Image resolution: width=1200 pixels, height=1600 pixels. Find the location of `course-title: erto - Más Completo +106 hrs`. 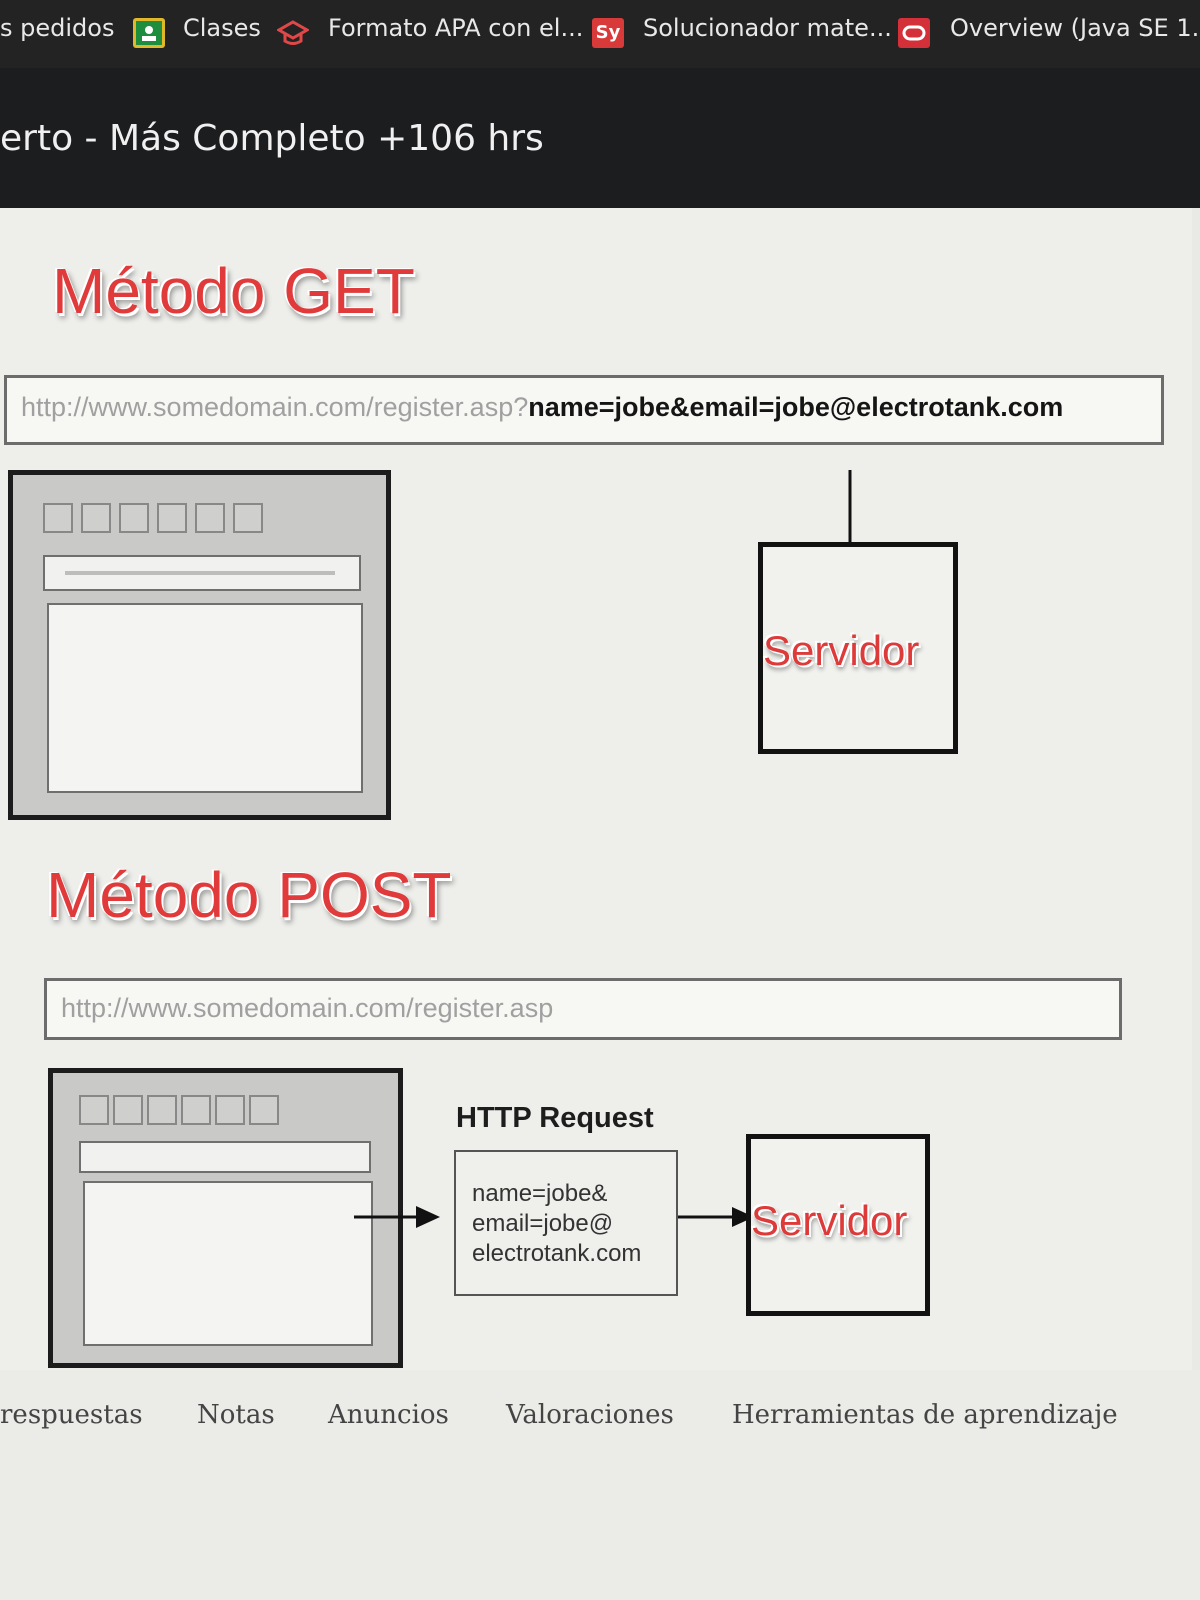

course-title: erto - Más Completo +106 hrs is located at coordinates (272, 138).